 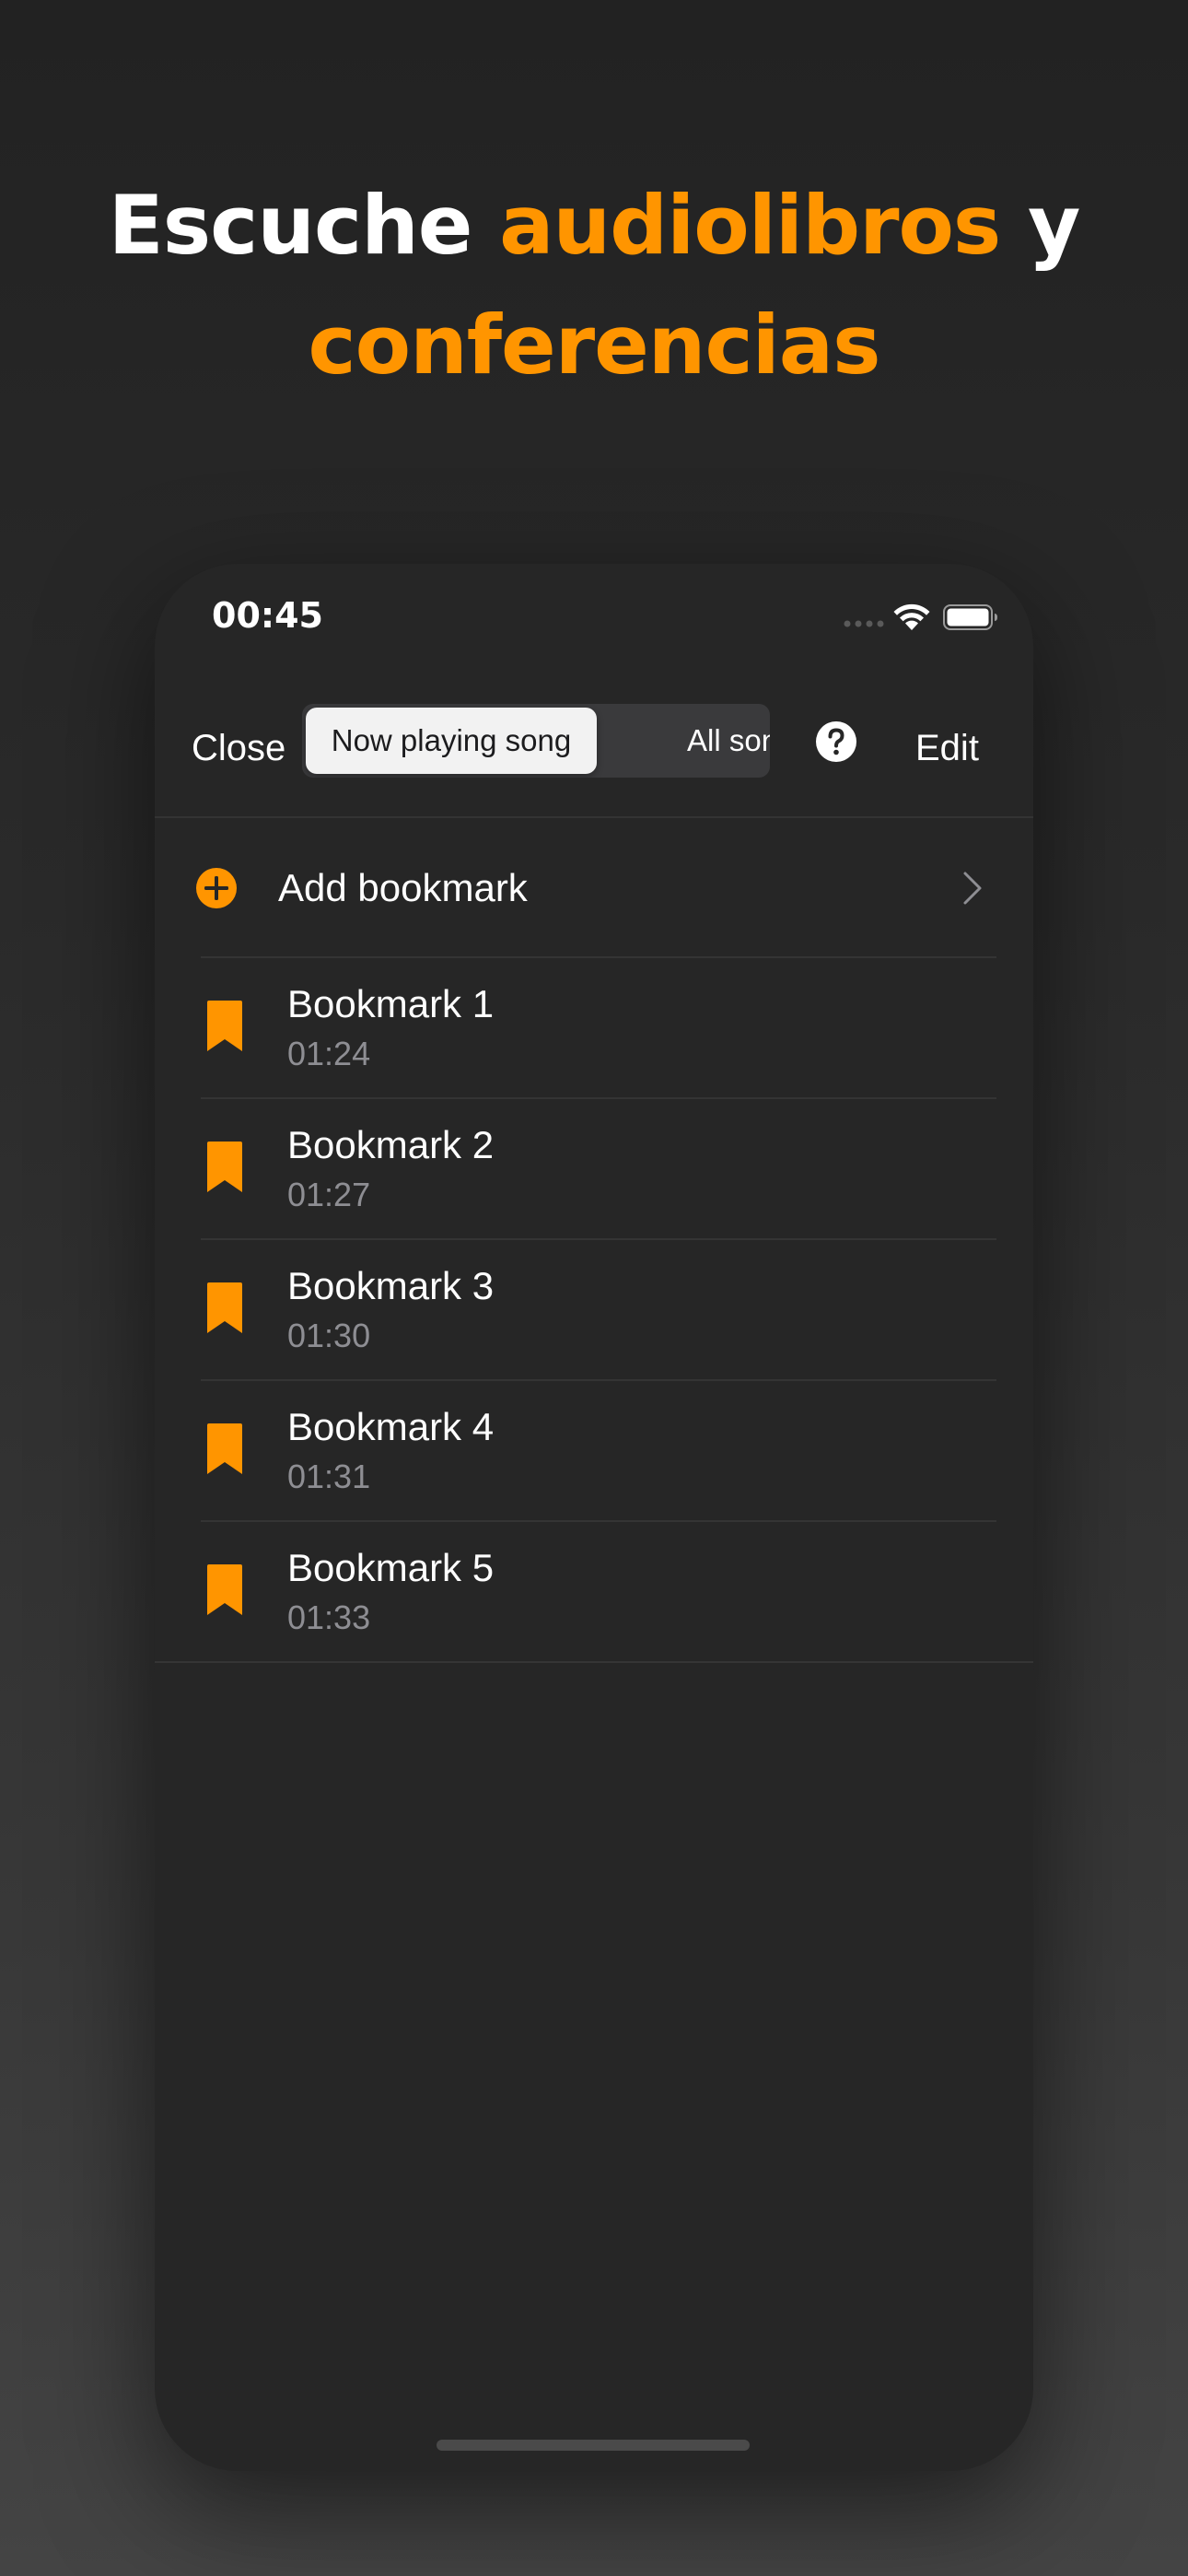 What do you see at coordinates (594, 1028) in the screenshot?
I see `bookmark-row: Bookmark 1 01:24` at bounding box center [594, 1028].